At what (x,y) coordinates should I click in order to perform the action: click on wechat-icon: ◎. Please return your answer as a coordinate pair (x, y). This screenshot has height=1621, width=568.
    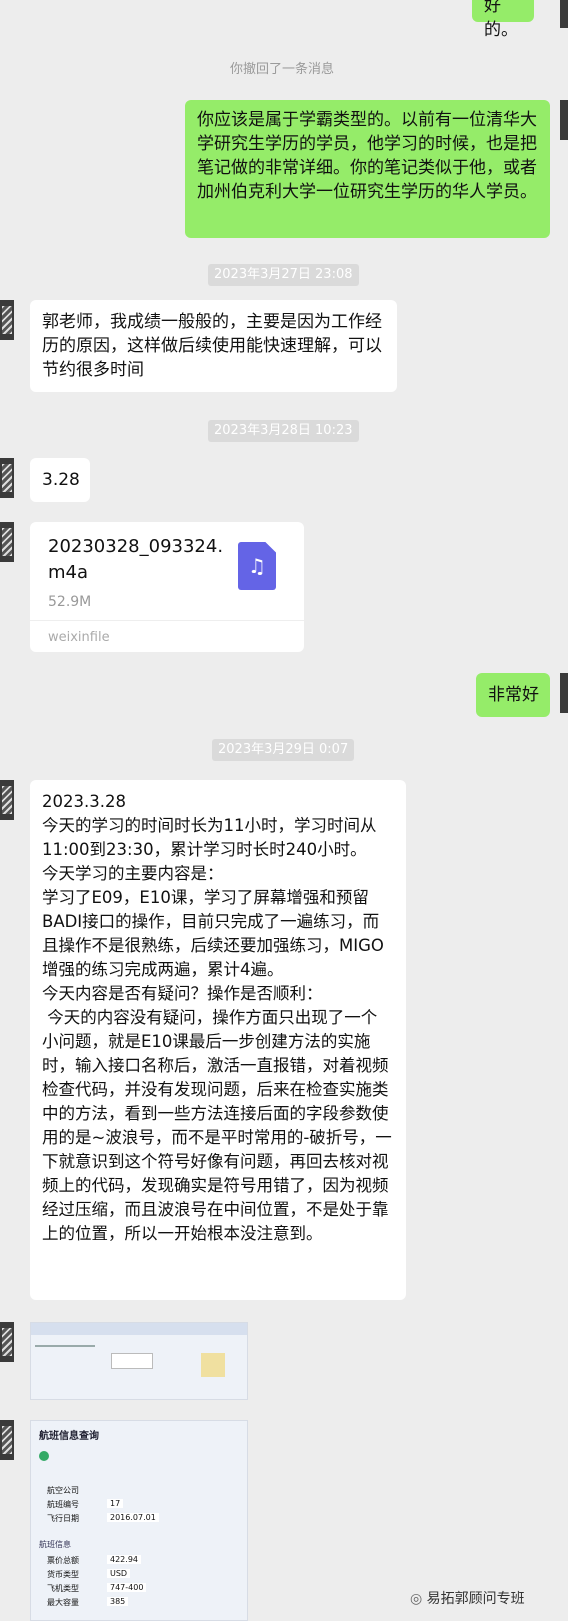
    Looking at the image, I should click on (416, 1599).